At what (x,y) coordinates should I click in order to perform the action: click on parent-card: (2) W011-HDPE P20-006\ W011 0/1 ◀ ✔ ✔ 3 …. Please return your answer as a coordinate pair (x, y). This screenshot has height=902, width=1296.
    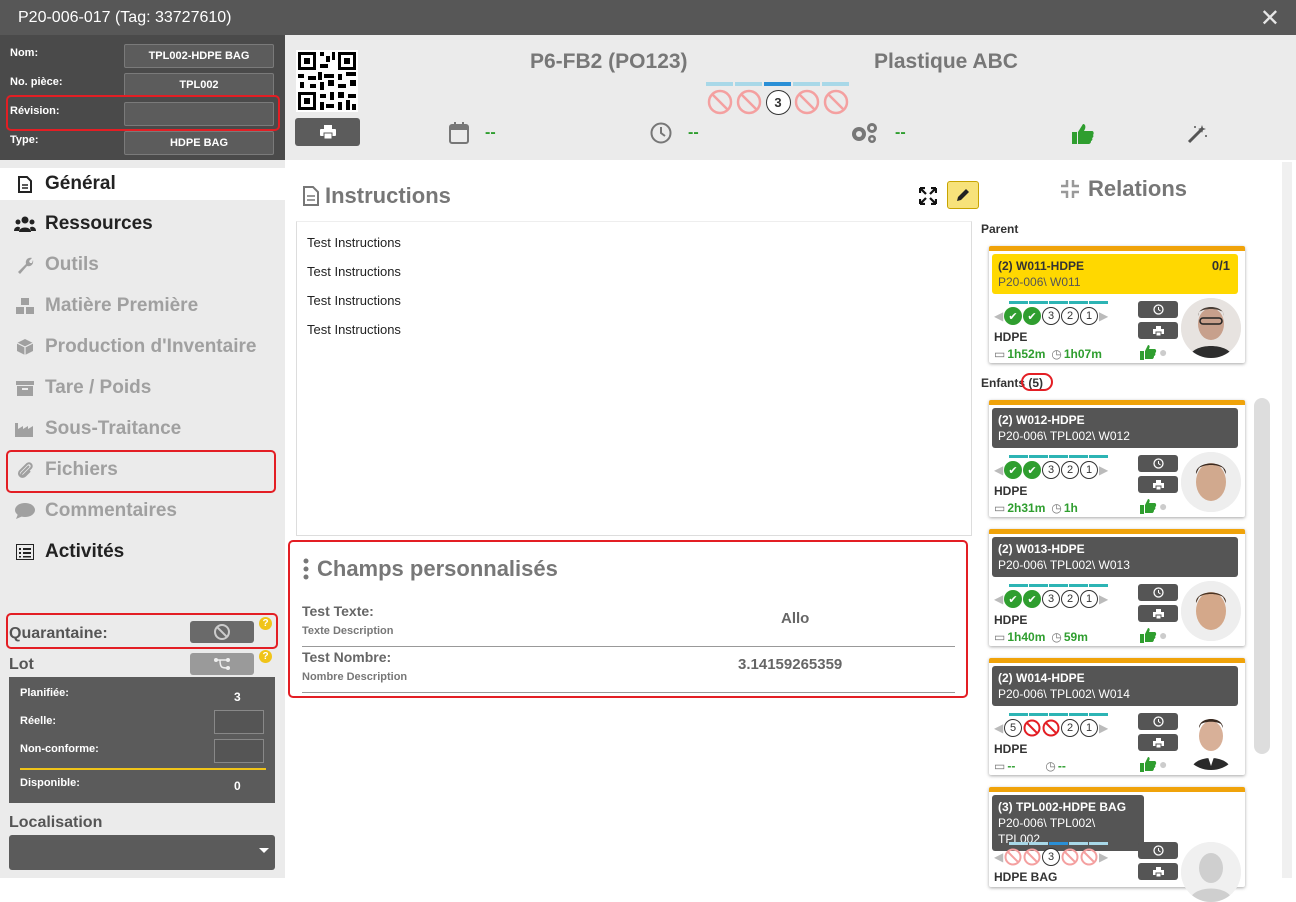
    Looking at the image, I should click on (1117, 304).